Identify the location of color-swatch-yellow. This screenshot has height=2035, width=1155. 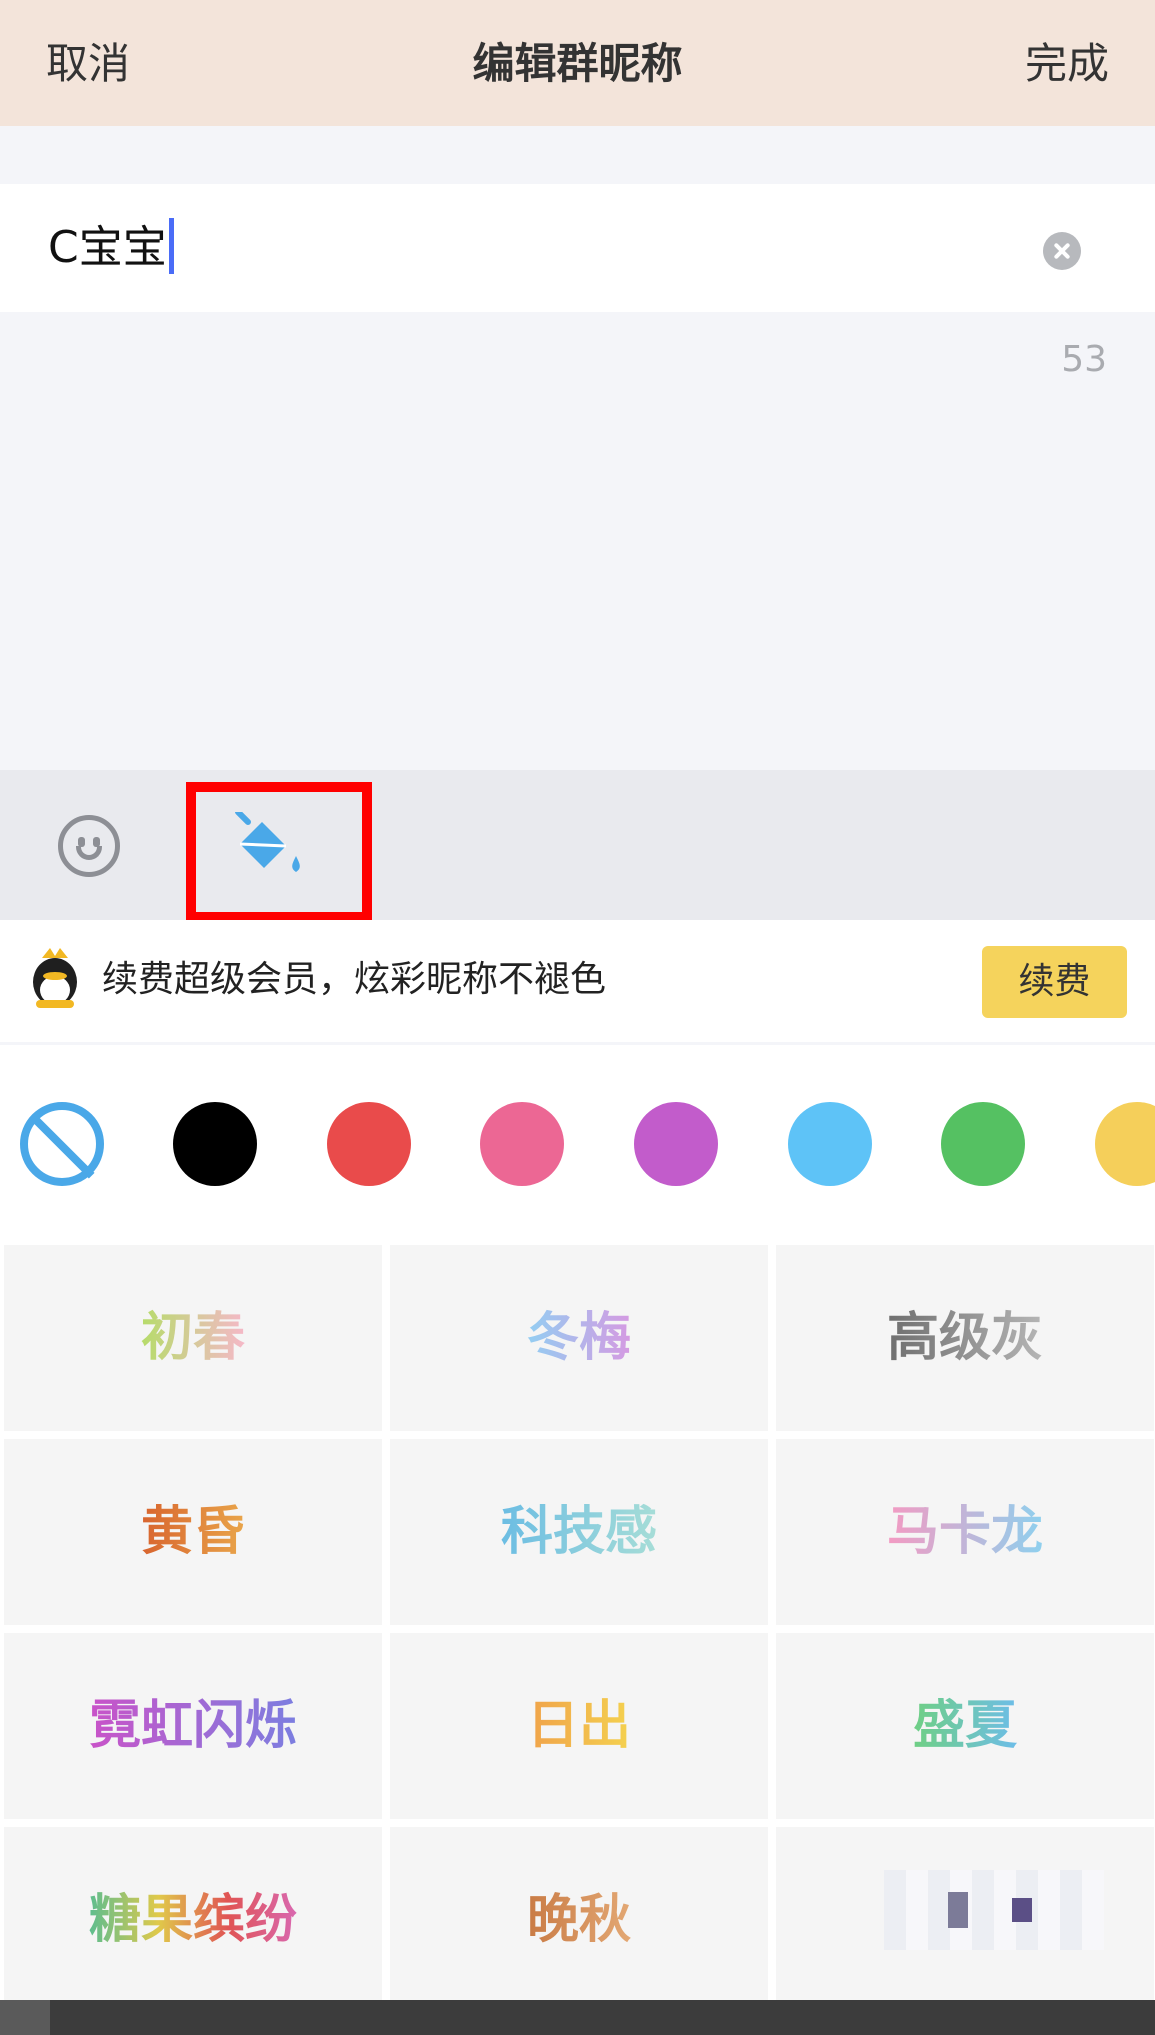
(1125, 1144).